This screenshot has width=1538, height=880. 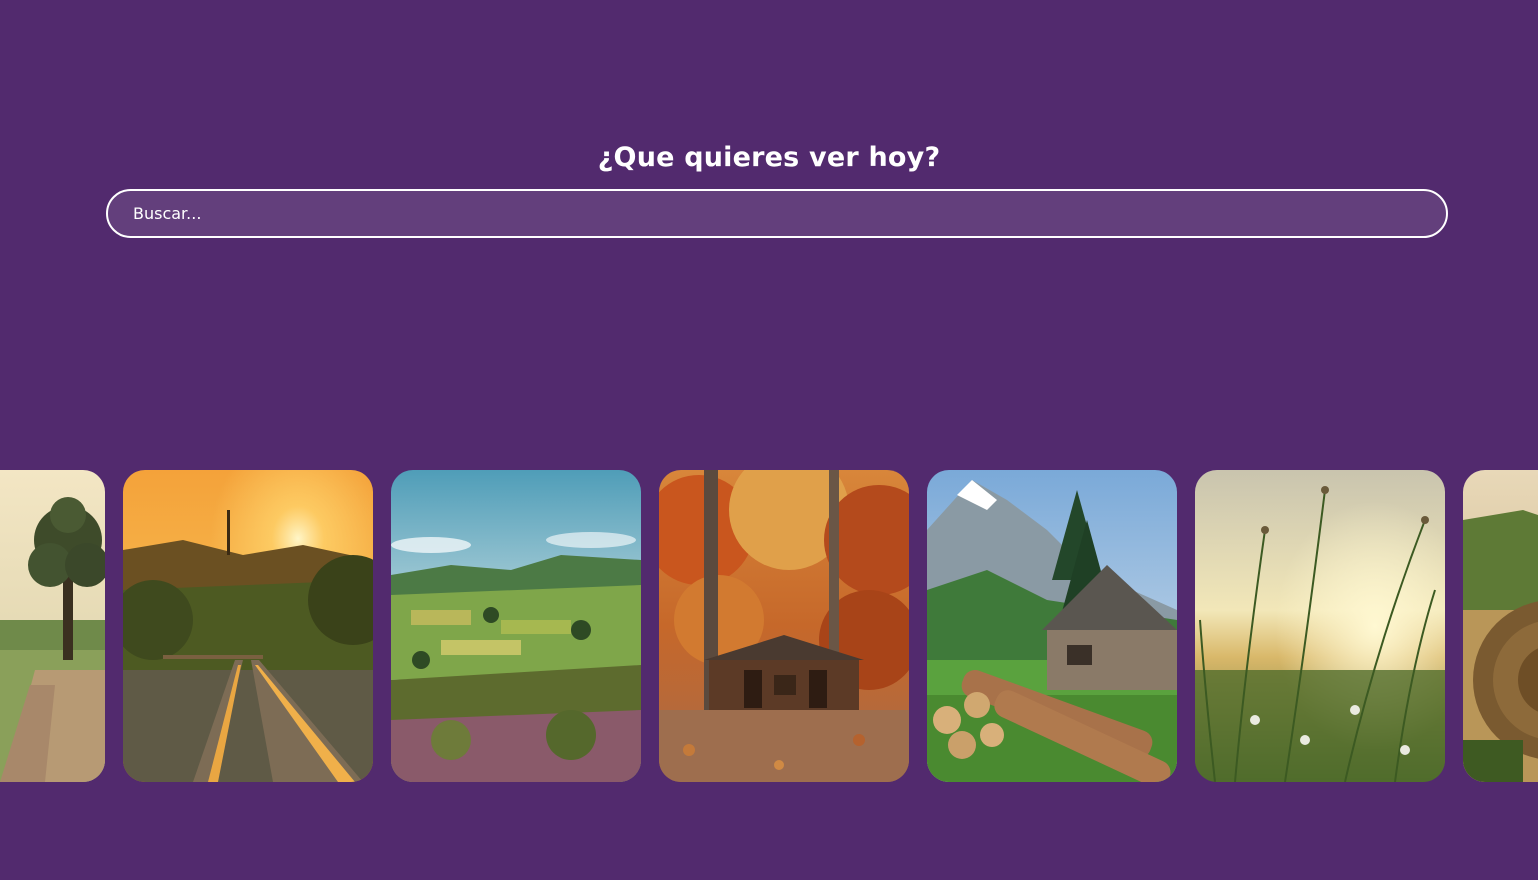 I want to click on search-input, so click(x=777, y=213).